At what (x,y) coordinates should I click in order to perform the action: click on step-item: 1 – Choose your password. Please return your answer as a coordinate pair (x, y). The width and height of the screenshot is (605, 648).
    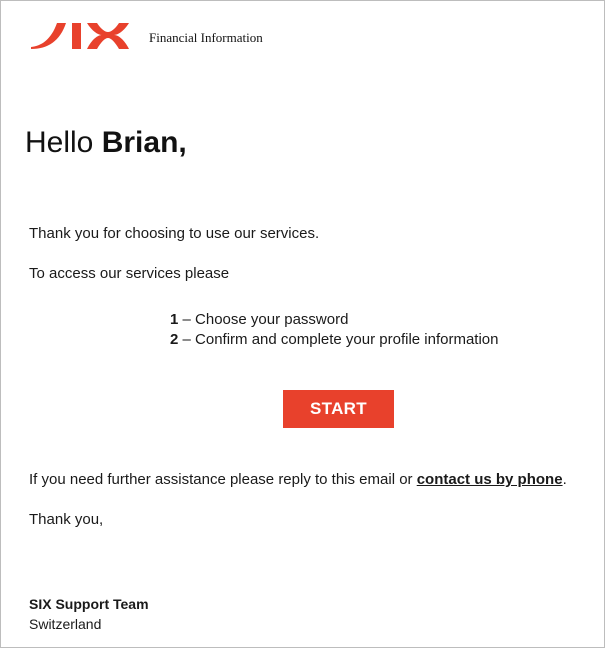
    Looking at the image, I should click on (334, 320).